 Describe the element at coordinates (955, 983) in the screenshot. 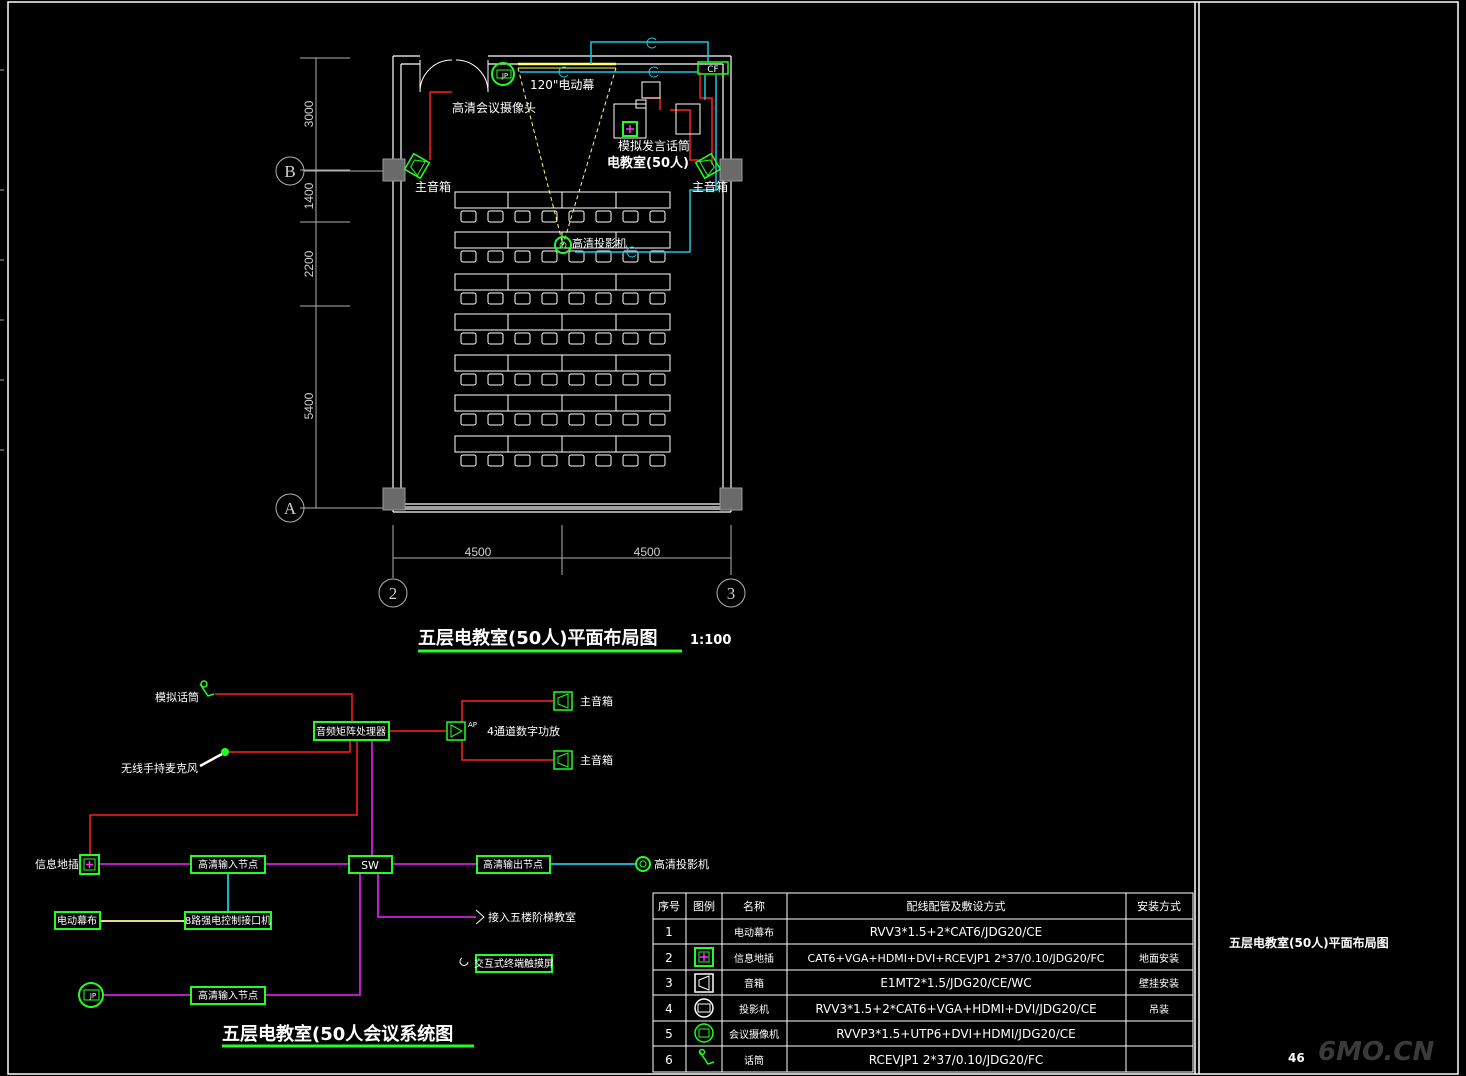

I see `table-row-spec: E1MT2*1.5/JDG20/CE/WC` at that location.